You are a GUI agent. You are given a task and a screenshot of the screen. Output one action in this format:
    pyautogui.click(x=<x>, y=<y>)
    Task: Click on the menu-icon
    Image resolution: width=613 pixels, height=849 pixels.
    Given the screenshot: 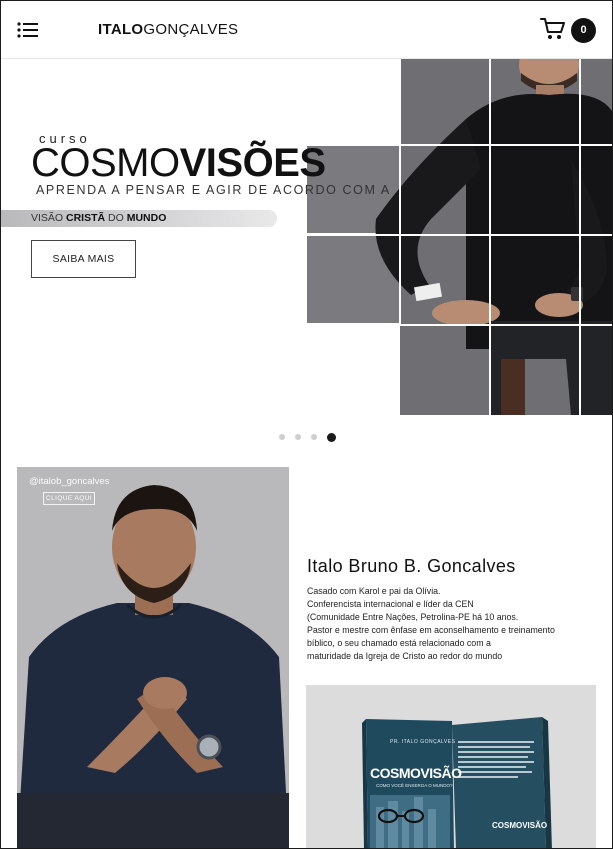 What is the action you would take?
    pyautogui.click(x=28, y=30)
    